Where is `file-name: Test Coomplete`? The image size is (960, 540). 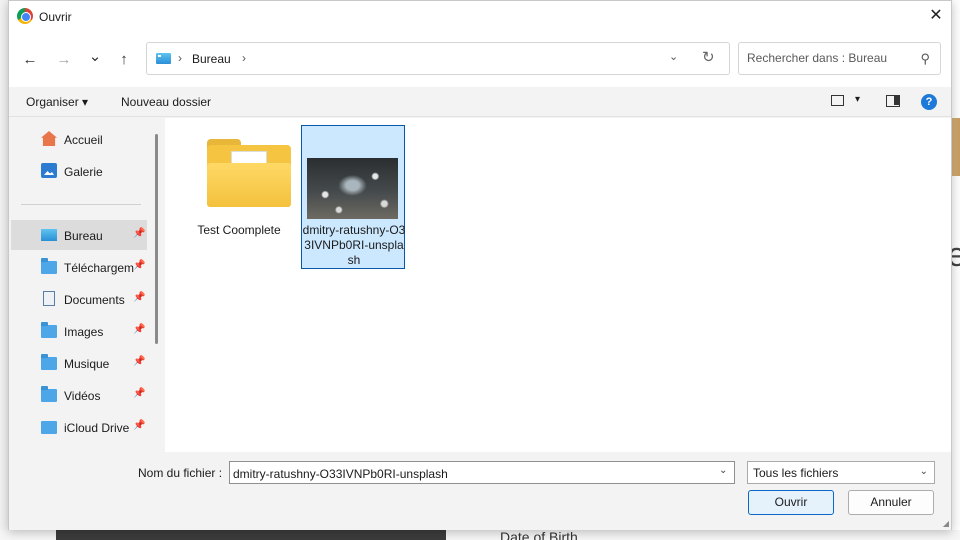 file-name: Test Coomplete is located at coordinates (239, 230).